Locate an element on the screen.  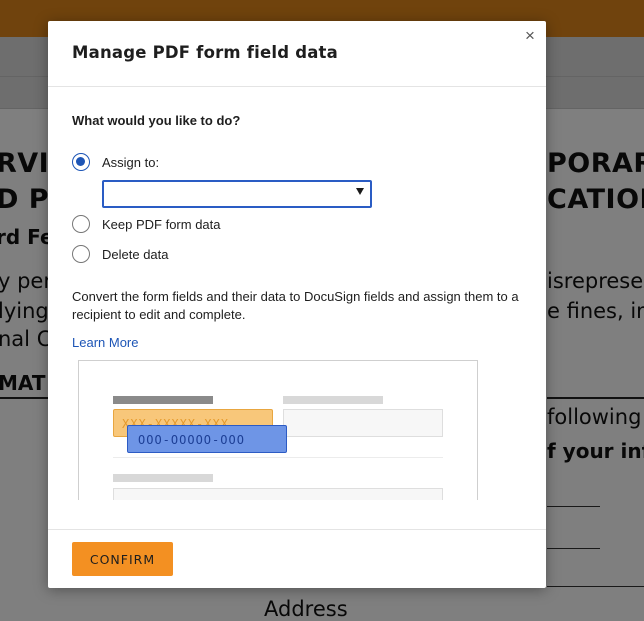
option-label: Keep PDF form data is located at coordinates (161, 224).